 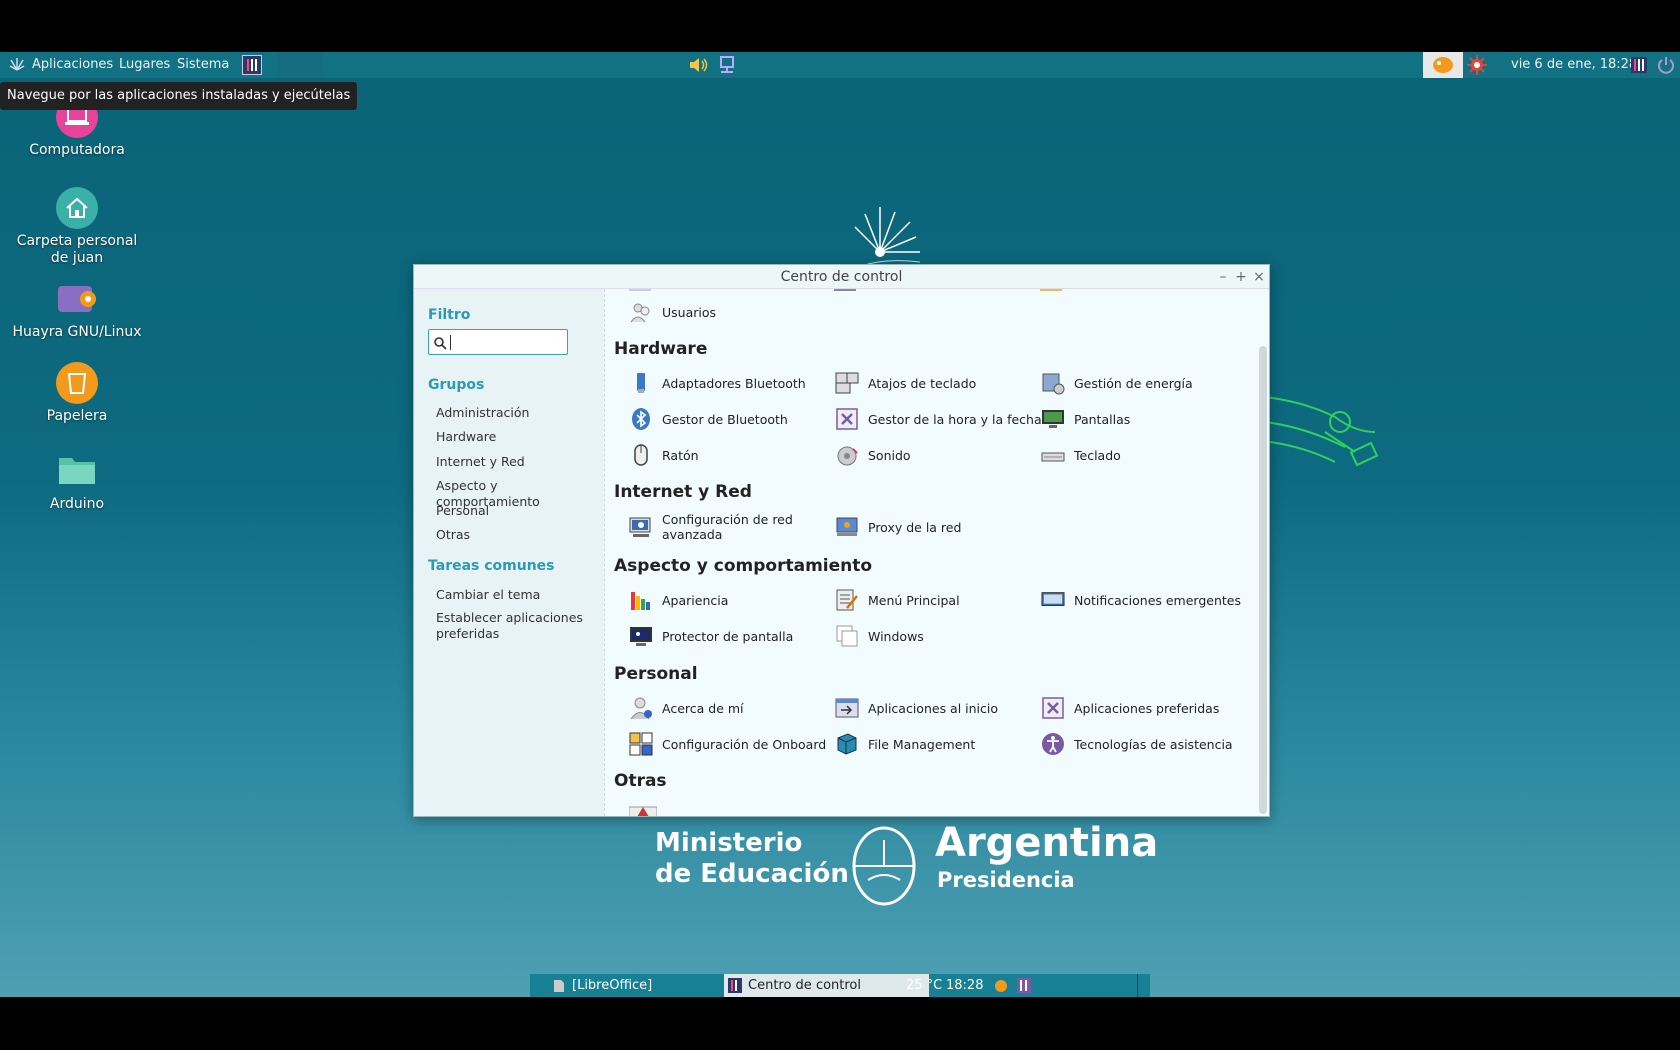 What do you see at coordinates (1639, 65) in the screenshot?
I see `workspace-icon` at bounding box center [1639, 65].